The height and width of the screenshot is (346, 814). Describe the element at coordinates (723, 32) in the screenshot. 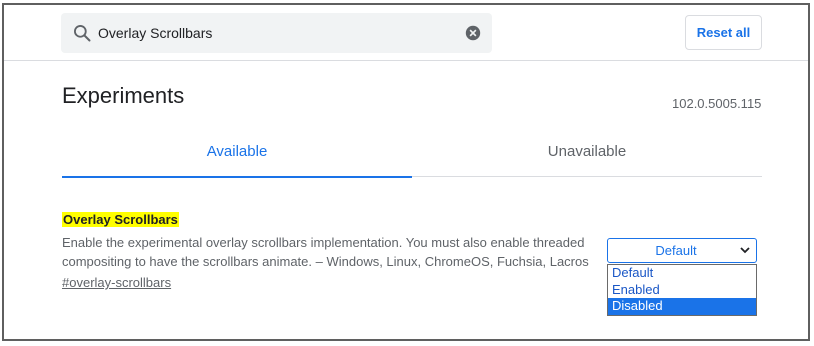

I see `reset-all-button: Reset all` at that location.